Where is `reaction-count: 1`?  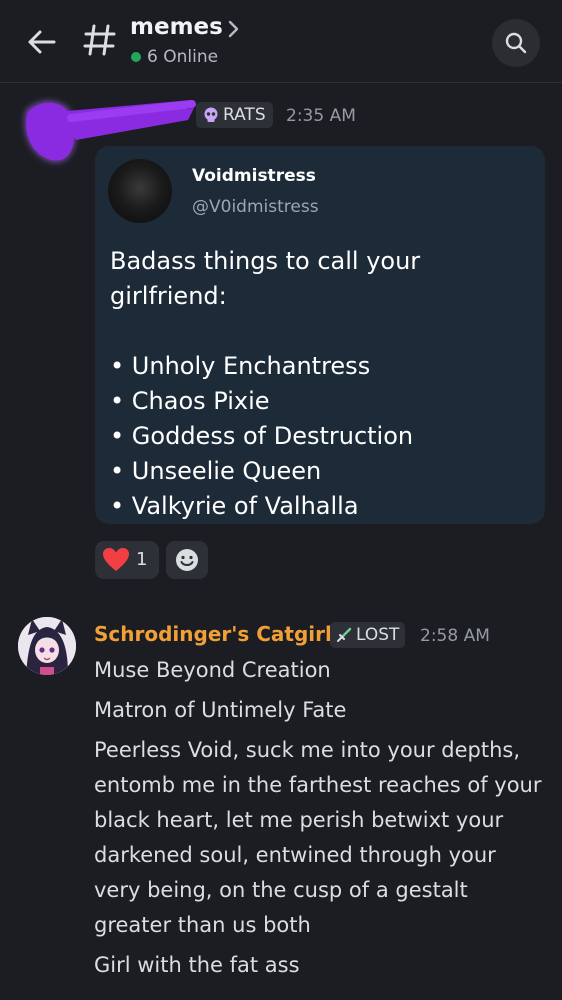
reaction-count: 1 is located at coordinates (142, 559).